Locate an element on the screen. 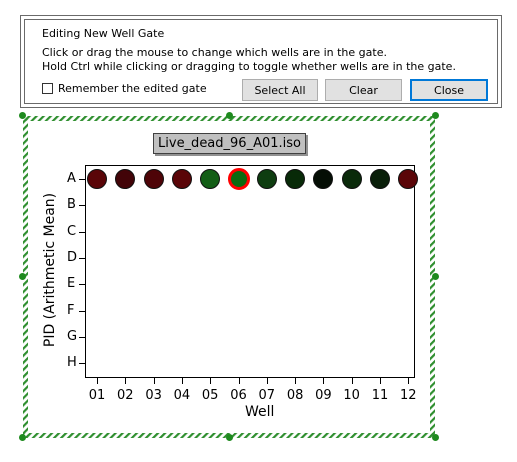 The image size is (517, 462). remember-gate-row: Remember the edited gate is located at coordinates (124, 88).